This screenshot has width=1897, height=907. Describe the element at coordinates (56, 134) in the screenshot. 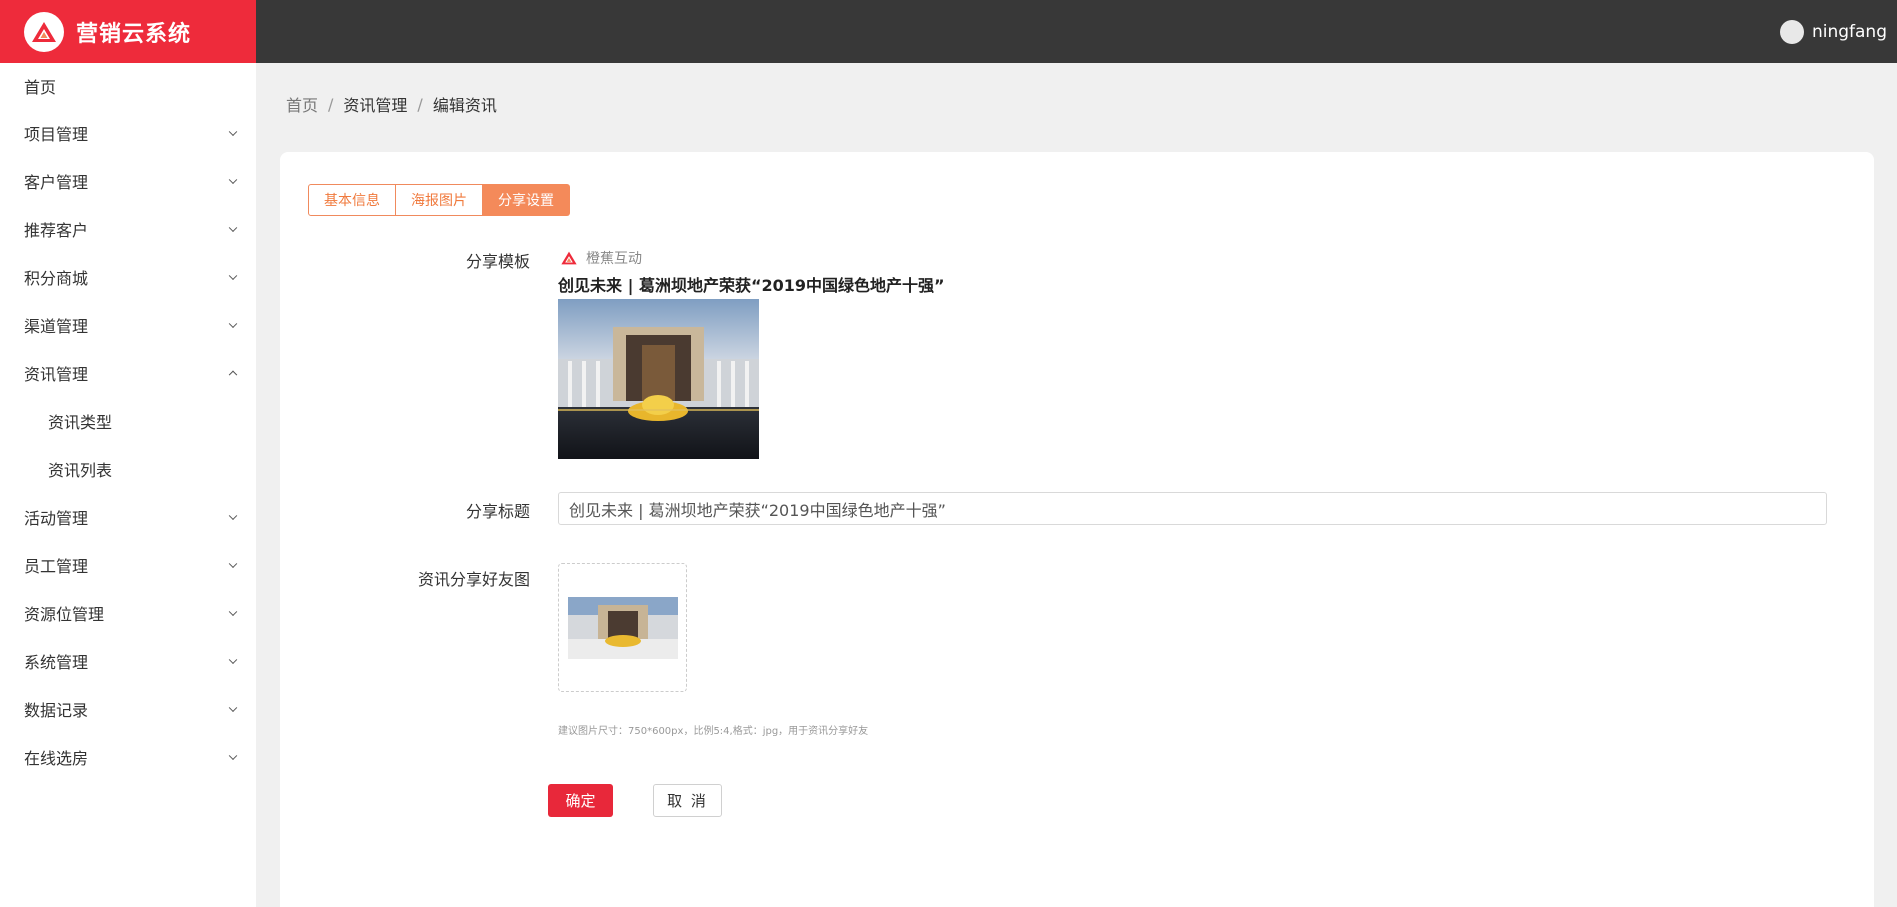

I see `sidebar-item-label: 项目管理` at that location.